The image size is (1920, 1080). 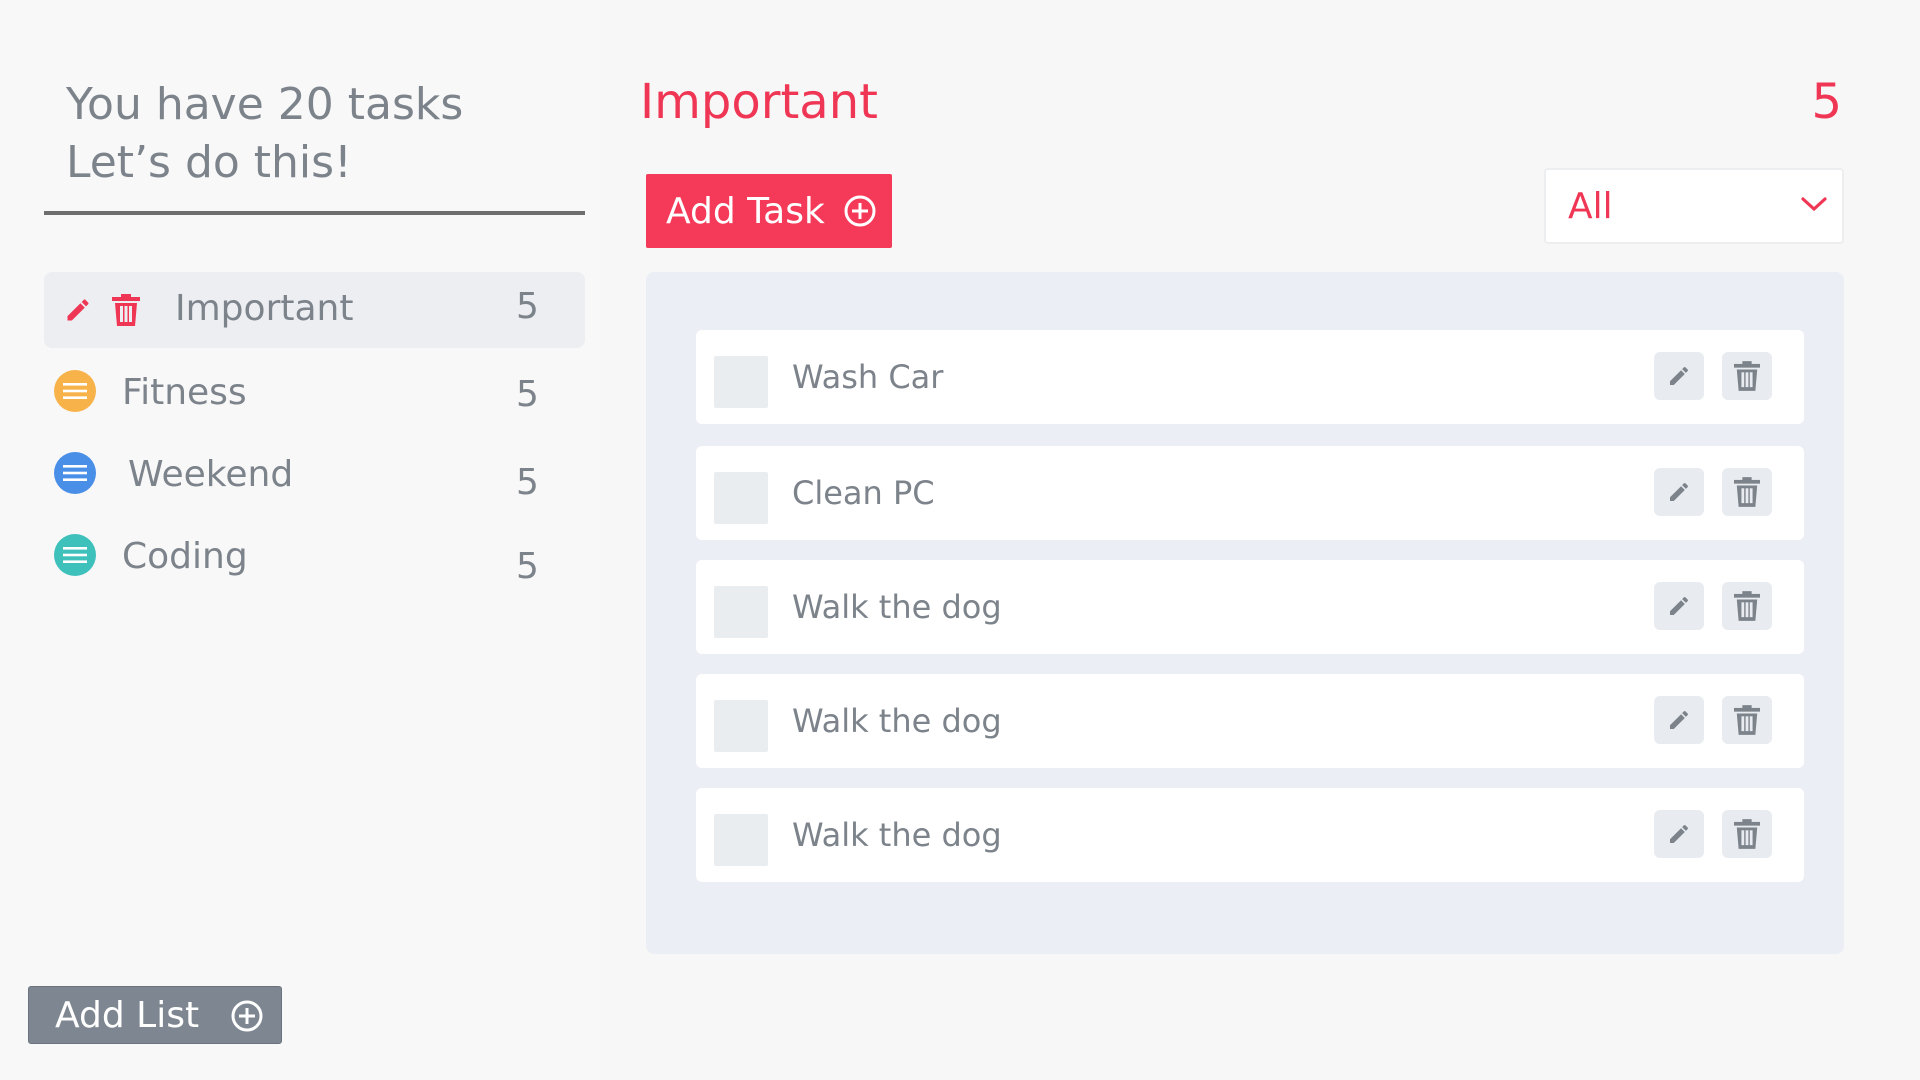 I want to click on task-row: Wash Car, so click(x=1250, y=377).